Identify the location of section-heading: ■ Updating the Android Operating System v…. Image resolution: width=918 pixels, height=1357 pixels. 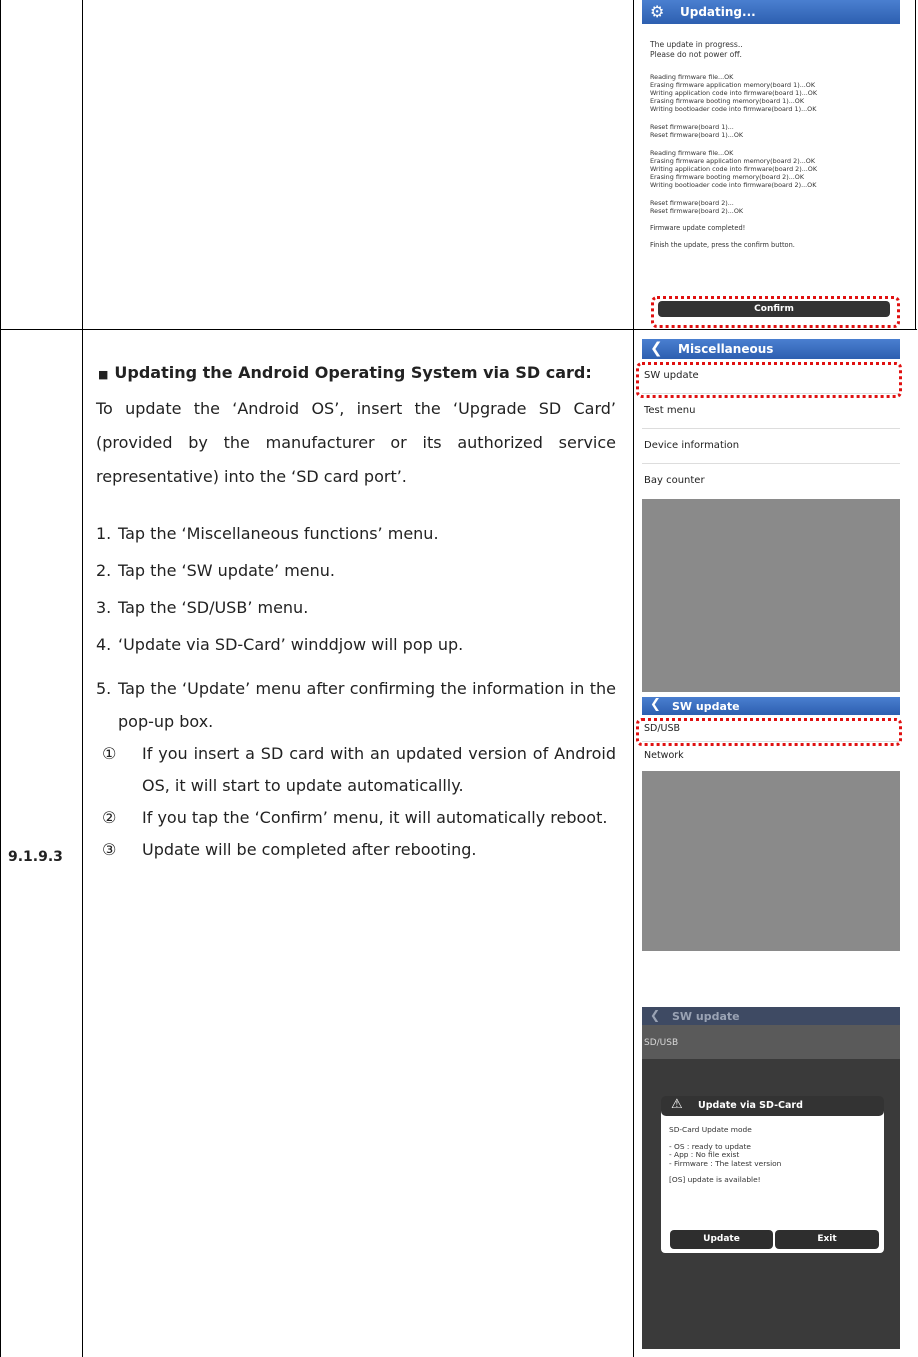
(345, 372).